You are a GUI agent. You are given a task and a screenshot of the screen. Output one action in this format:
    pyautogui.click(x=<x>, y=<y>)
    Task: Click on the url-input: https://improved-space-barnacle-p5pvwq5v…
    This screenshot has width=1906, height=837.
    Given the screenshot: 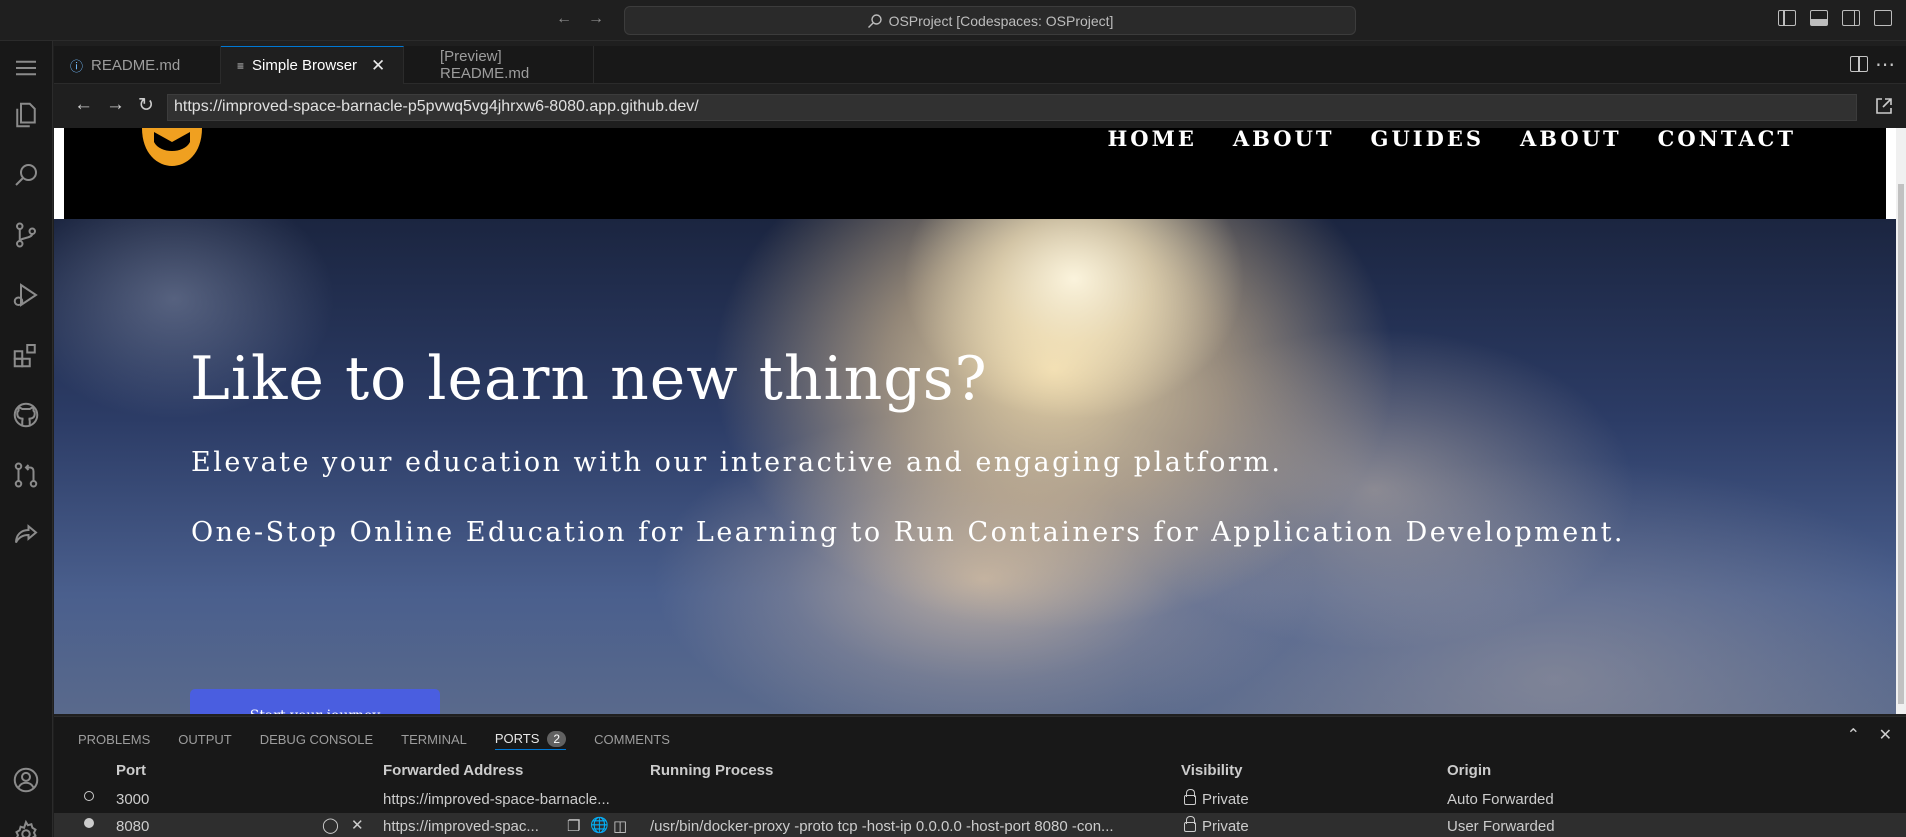 What is the action you would take?
    pyautogui.click(x=1012, y=107)
    